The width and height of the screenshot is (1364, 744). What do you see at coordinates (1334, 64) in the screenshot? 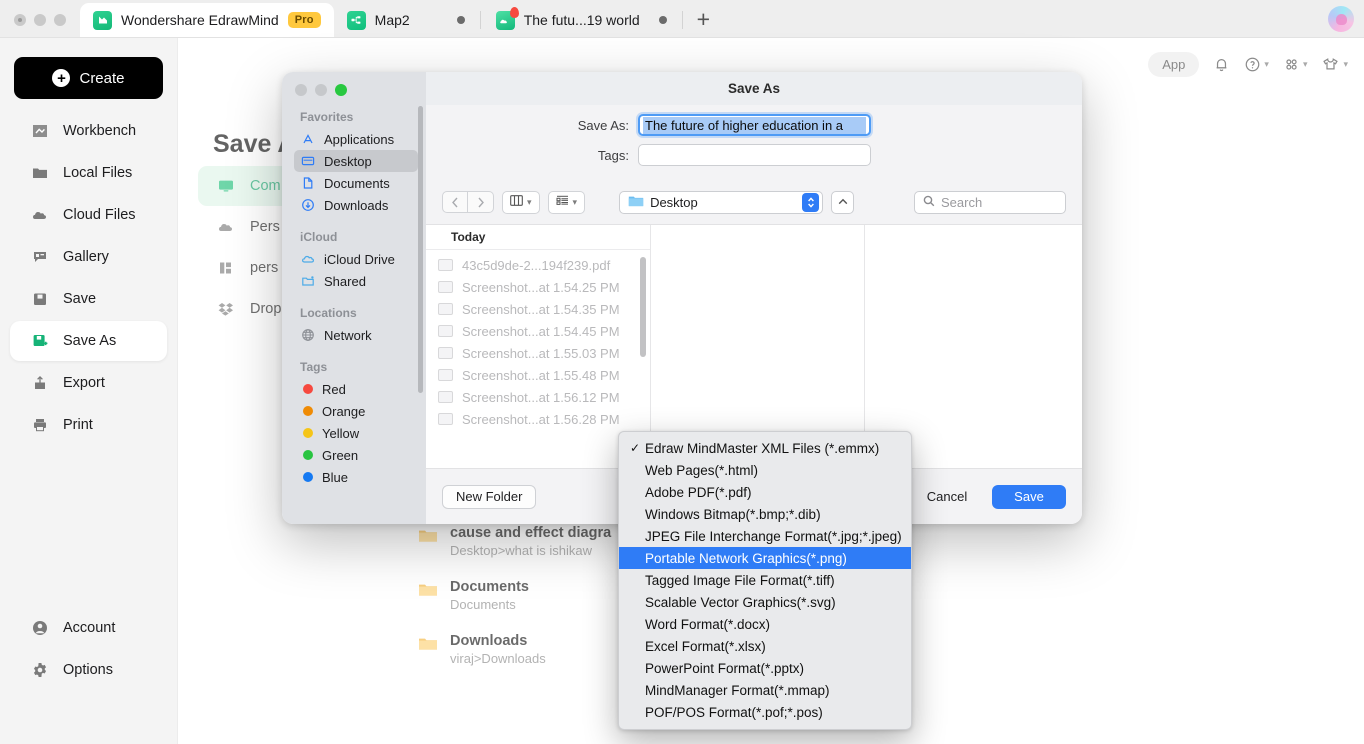
I see `theme-shirt-icon: ▾` at bounding box center [1334, 64].